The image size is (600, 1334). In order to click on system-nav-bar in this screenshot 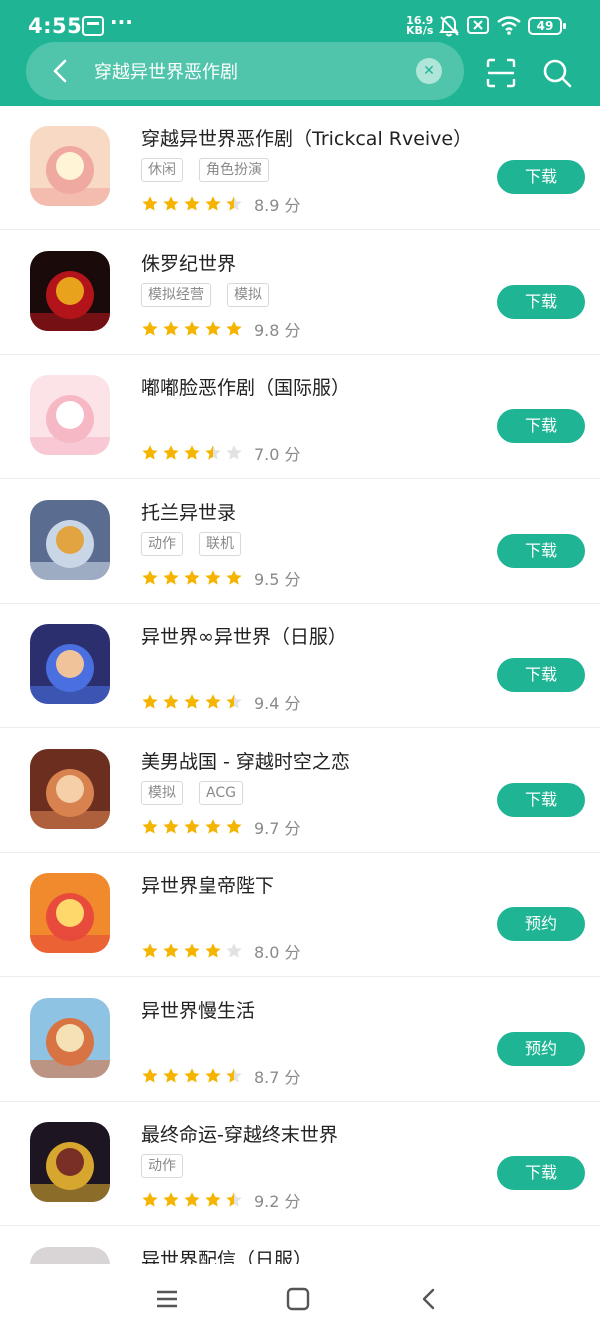, I will do `click(300, 1299)`.